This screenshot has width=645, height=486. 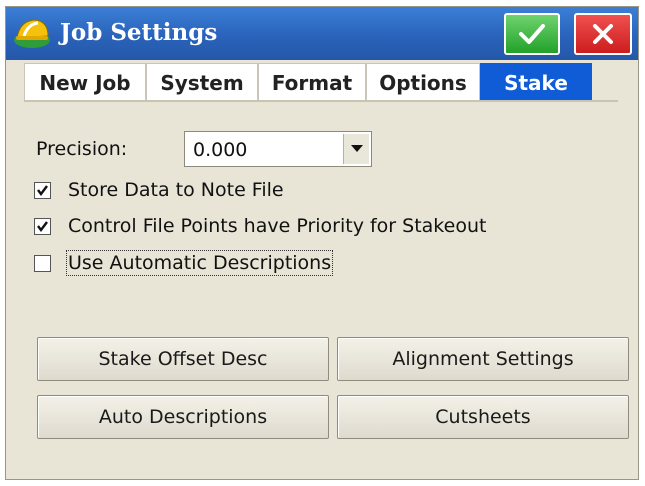 I want to click on checkbox-use-automatic-descriptions: Use Automatic Descriptions, so click(x=234, y=264).